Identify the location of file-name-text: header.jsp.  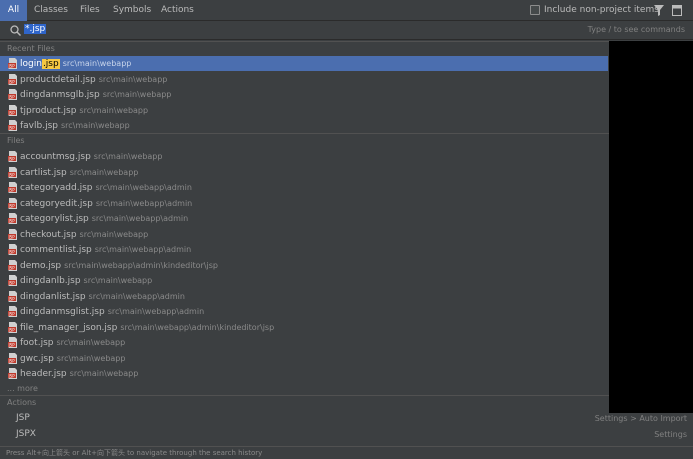
(43, 374).